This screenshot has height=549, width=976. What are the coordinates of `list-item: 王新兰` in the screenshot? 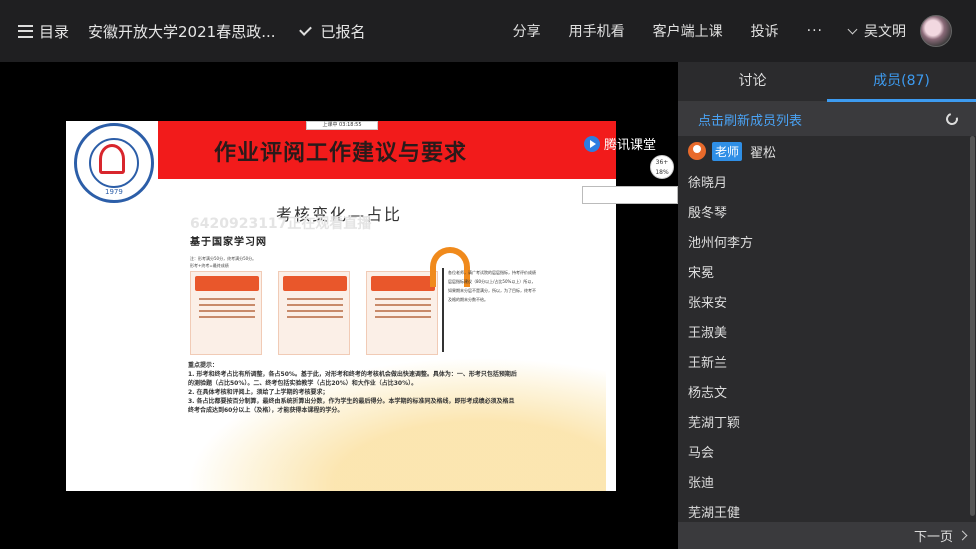 It's located at (827, 361).